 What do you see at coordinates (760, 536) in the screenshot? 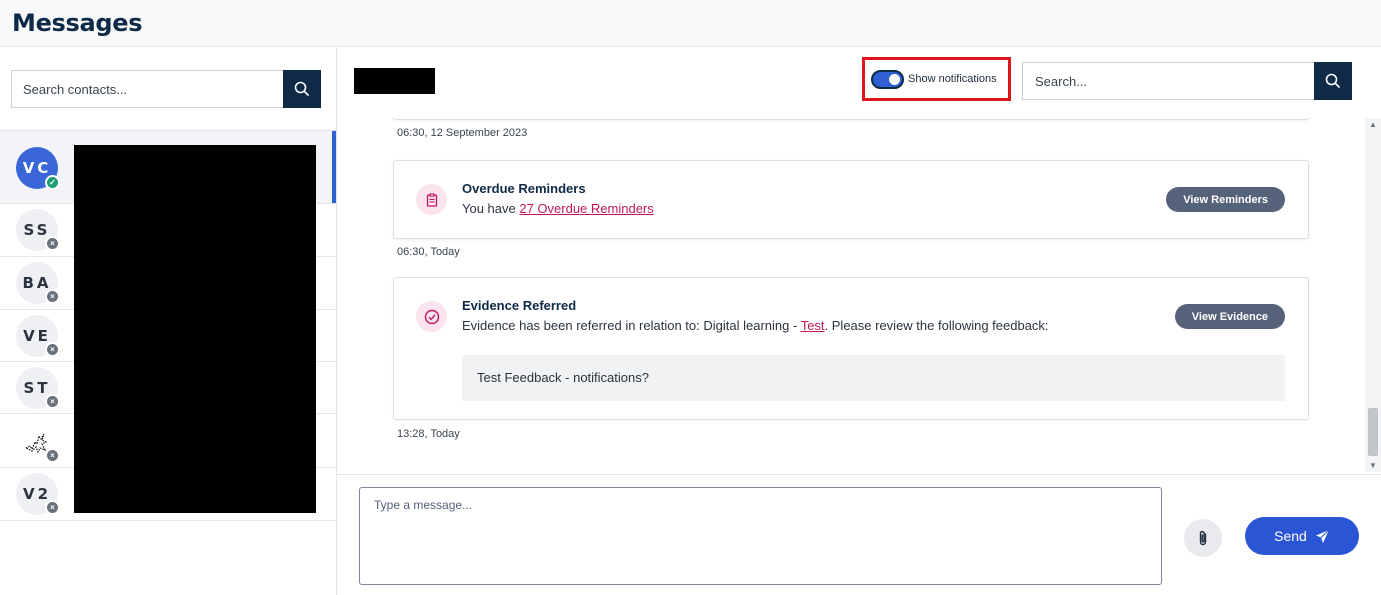
I see `message-input` at bounding box center [760, 536].